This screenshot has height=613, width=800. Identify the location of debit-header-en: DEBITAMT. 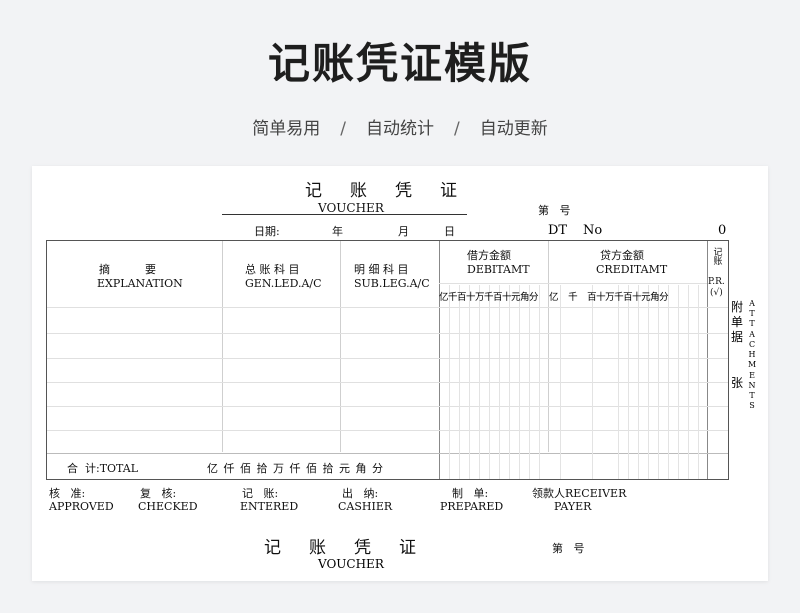
(498, 269).